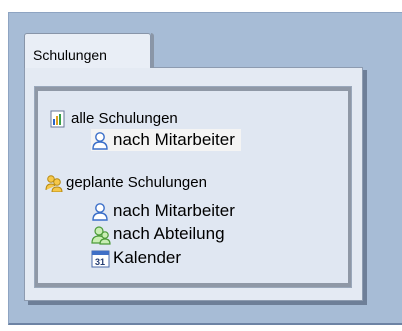 This screenshot has height=331, width=402. I want to click on tree-item-geplante-schulungen: geplante Schulungen, so click(125, 183).